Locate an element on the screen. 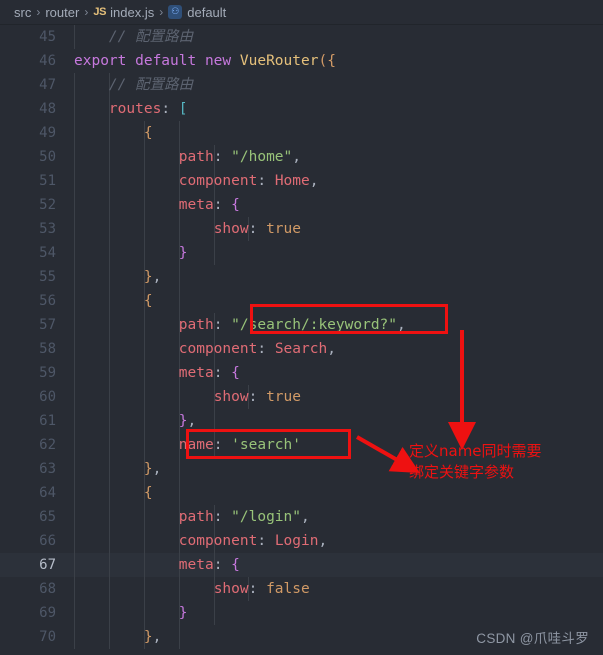 Image resolution: width=603 pixels, height=655 pixels. code-tokens: routes: [ is located at coordinates (131, 109).